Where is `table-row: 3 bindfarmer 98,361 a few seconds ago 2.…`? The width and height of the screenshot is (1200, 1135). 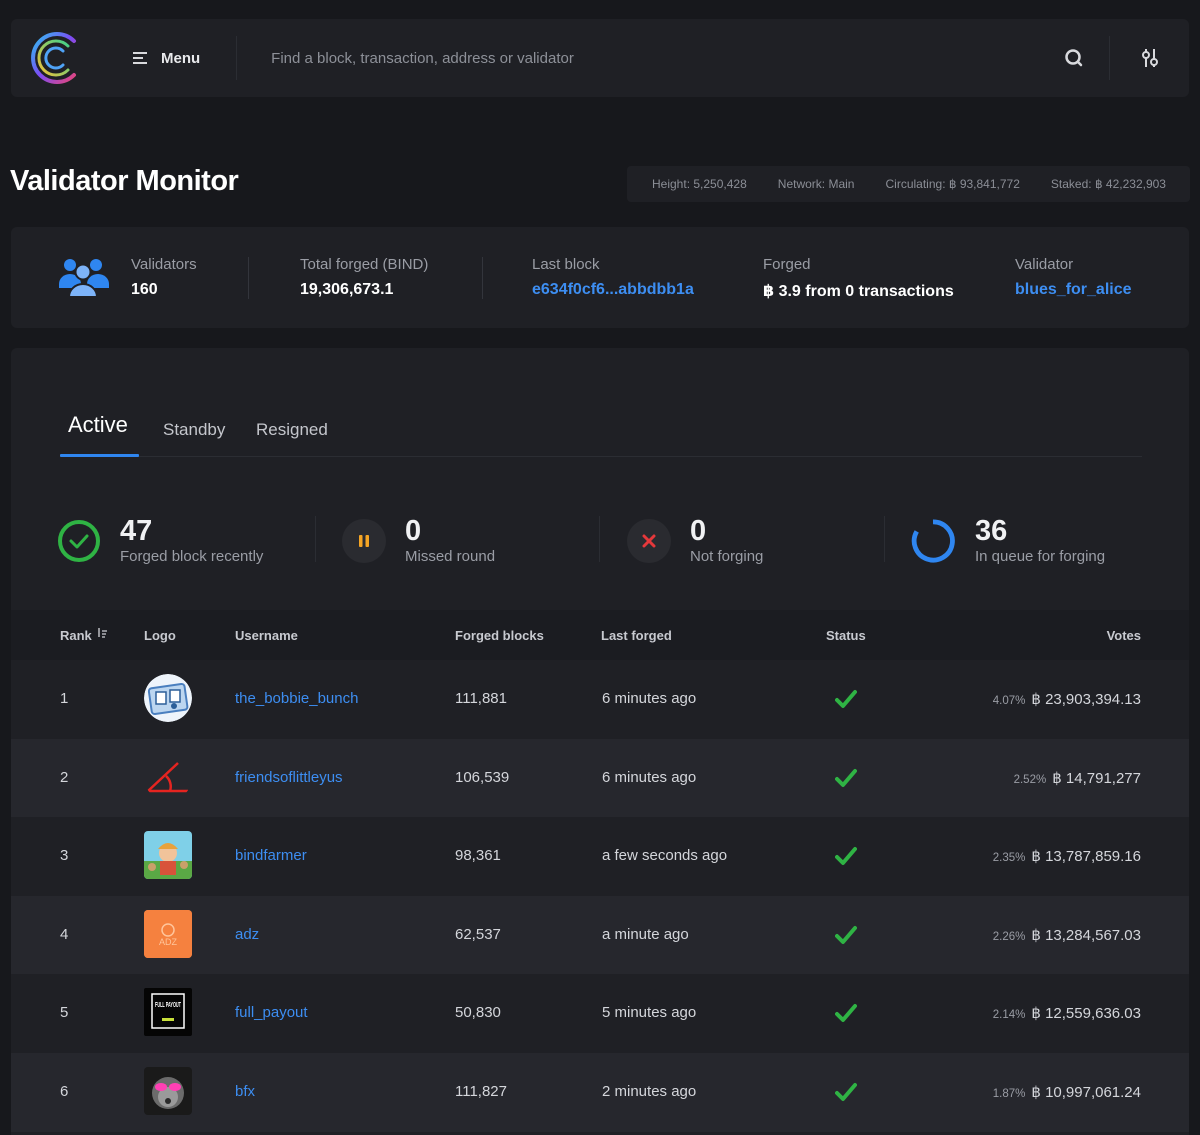
table-row: 3 bindfarmer 98,361 a few seconds ago 2.… is located at coordinates (600, 856).